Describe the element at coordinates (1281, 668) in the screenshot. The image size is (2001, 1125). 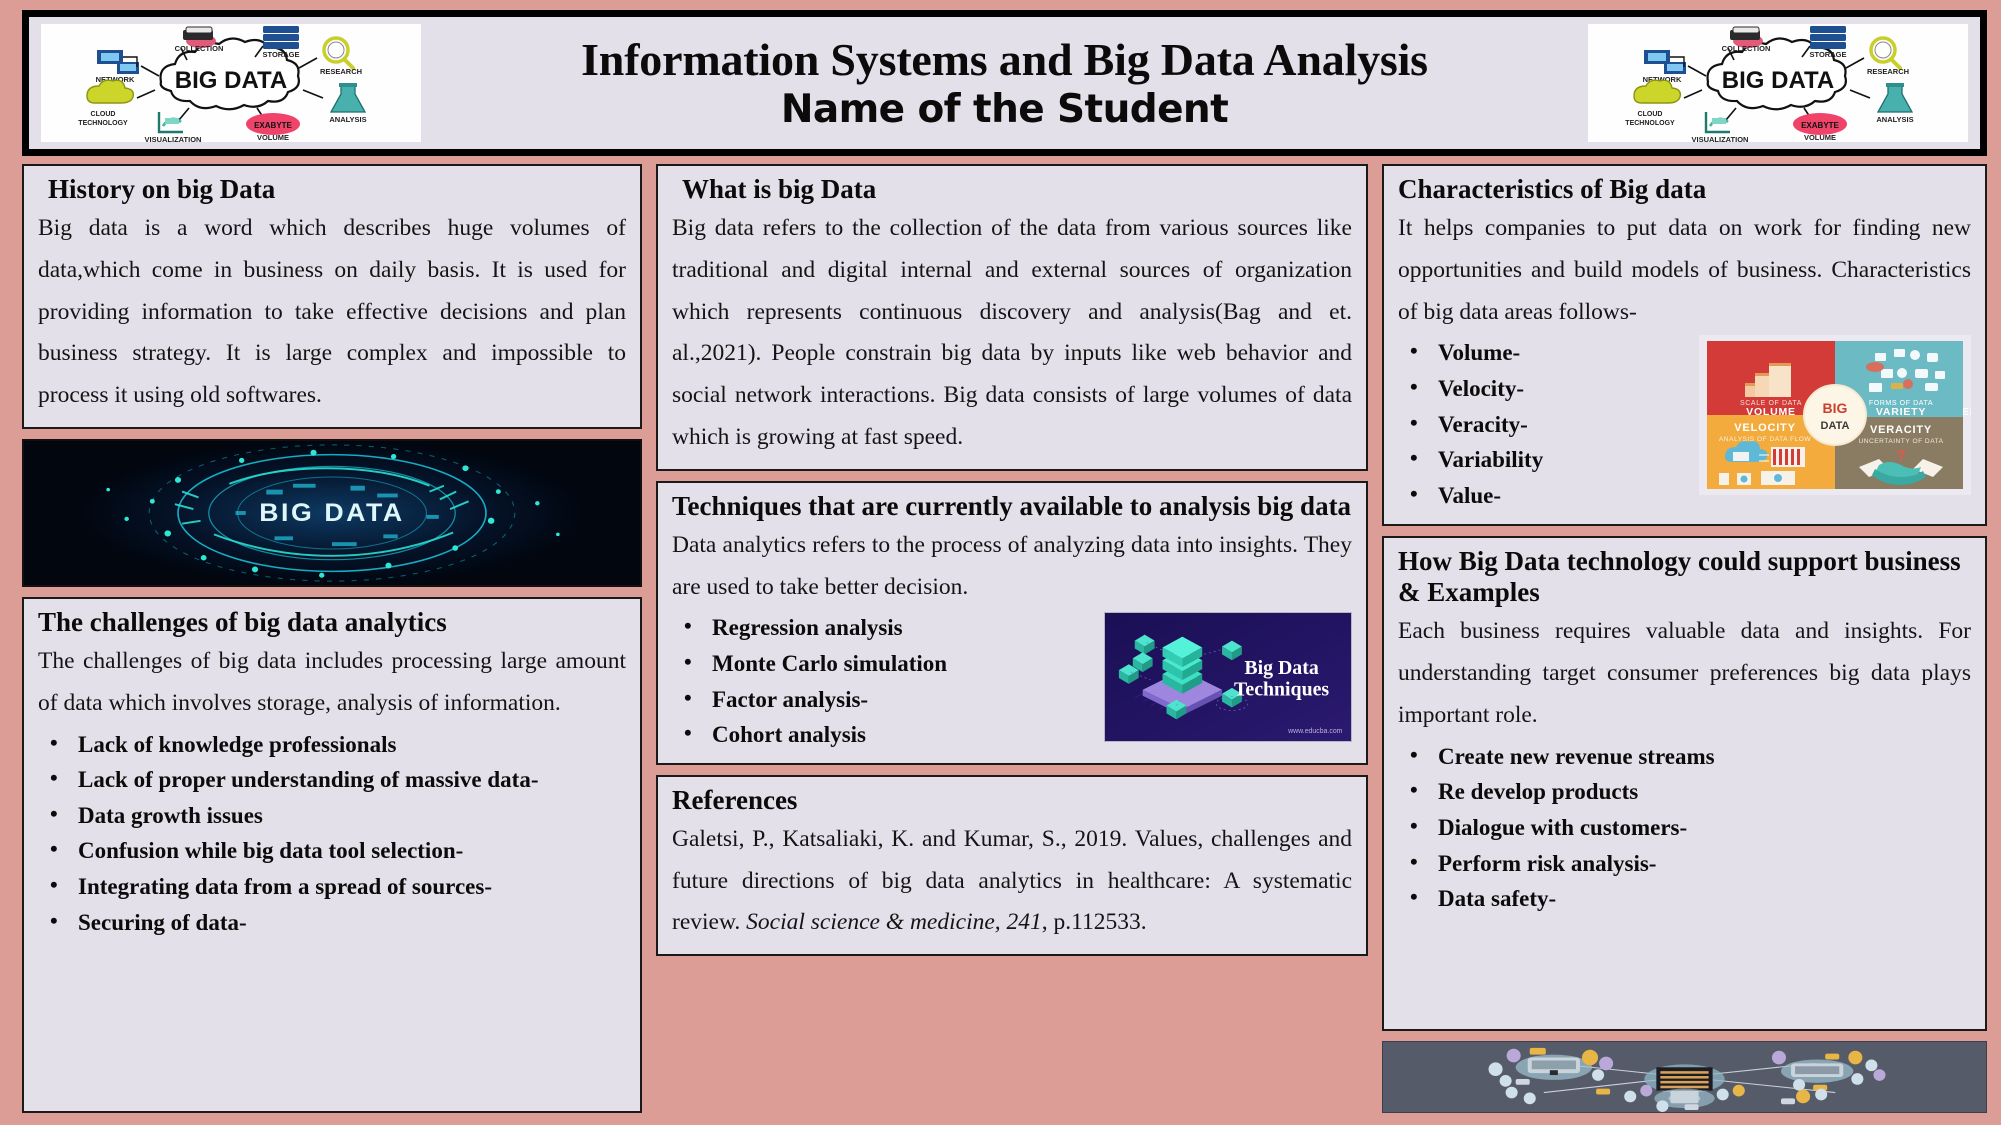
I see `techniques-image-title-line1: Big Data` at that location.